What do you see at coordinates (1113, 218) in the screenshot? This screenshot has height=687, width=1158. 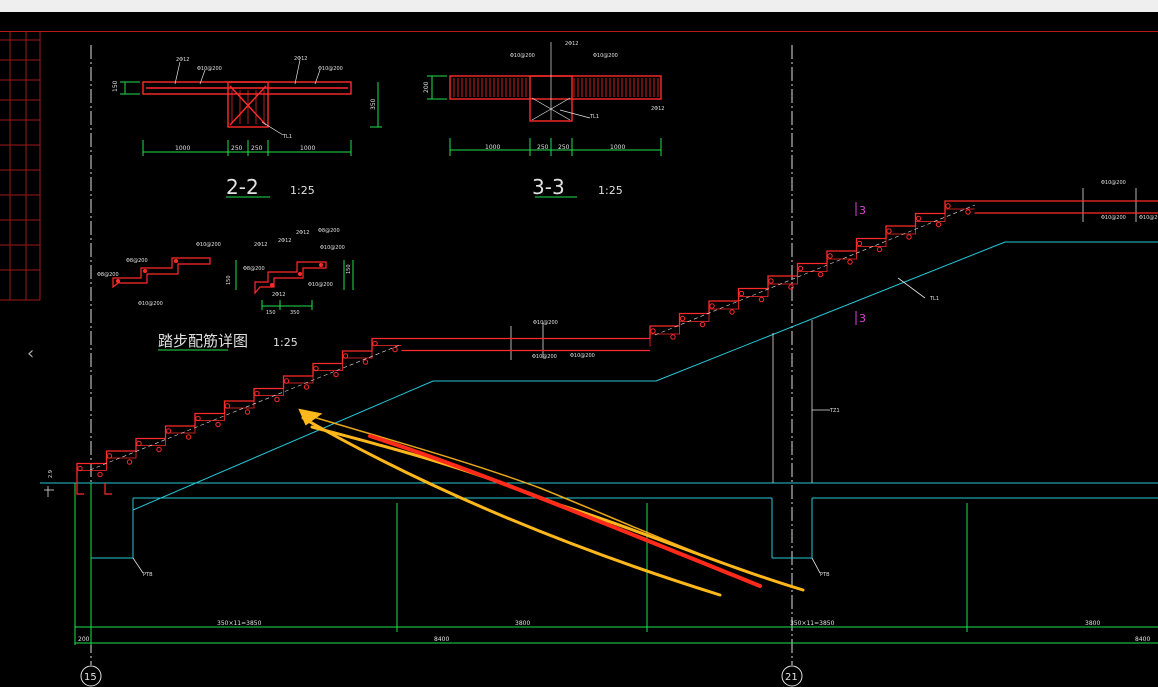 I see `top-rebar-b: Φ10@200` at bounding box center [1113, 218].